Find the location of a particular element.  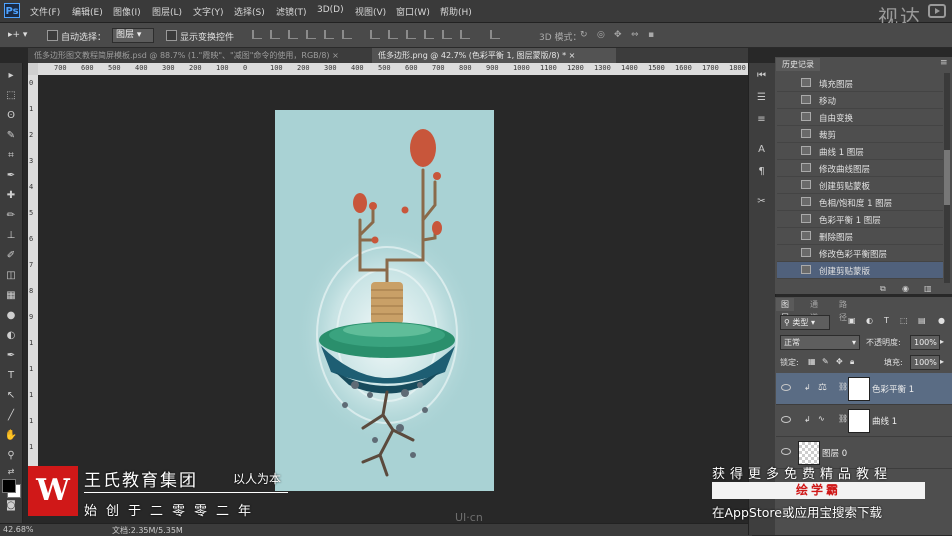

ruler-origin is located at coordinates (33, 69).